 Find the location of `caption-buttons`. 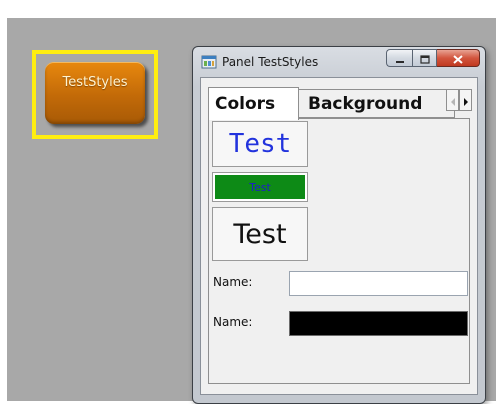

caption-buttons is located at coordinates (433, 58).